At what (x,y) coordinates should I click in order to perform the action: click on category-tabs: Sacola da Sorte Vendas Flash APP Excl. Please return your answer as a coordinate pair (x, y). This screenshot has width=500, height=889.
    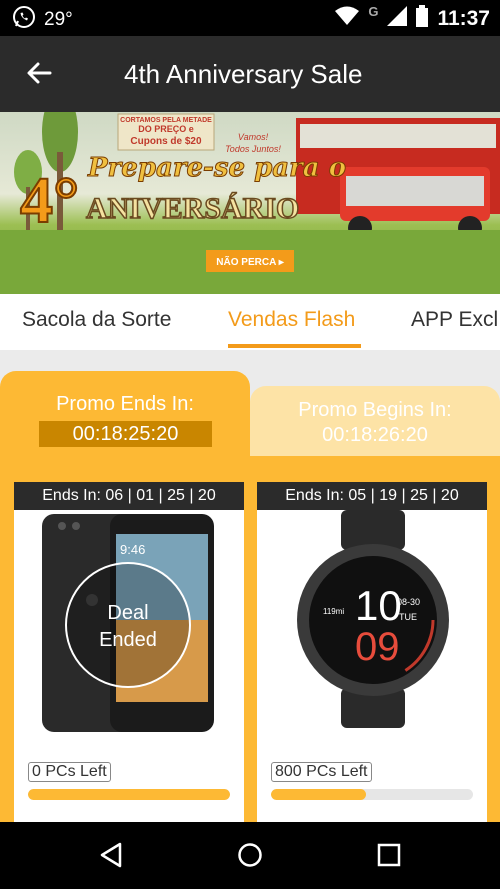
    Looking at the image, I should click on (250, 322).